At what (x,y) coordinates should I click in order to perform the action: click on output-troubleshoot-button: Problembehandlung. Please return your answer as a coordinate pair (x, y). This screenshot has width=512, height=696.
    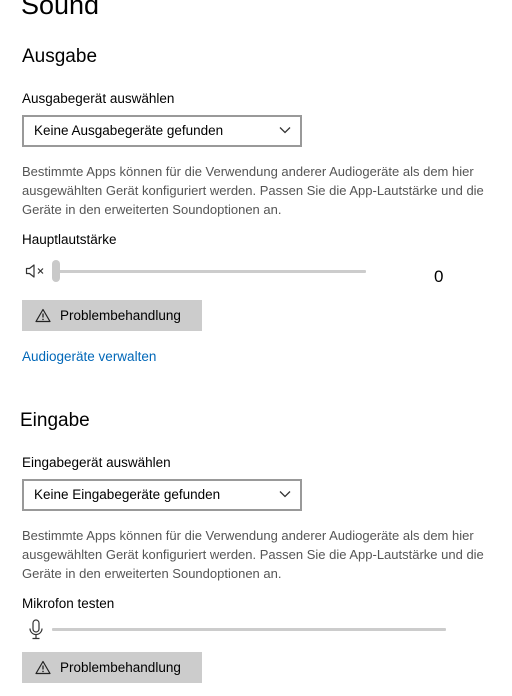
    Looking at the image, I should click on (112, 315).